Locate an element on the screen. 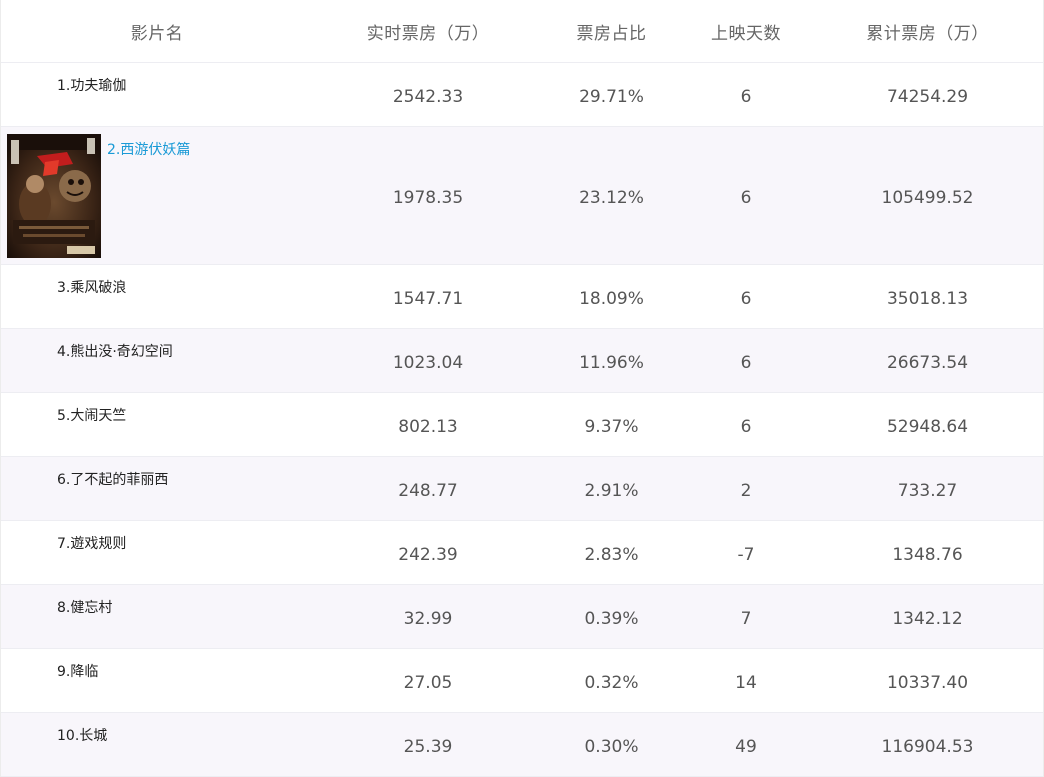  movie-title-cell: 2.西游伏妖篇 is located at coordinates (157, 195).